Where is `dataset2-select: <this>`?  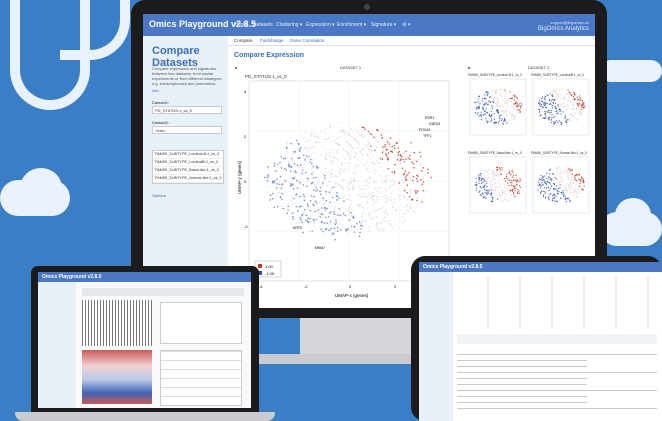 dataset2-select: <this> is located at coordinates (187, 130).